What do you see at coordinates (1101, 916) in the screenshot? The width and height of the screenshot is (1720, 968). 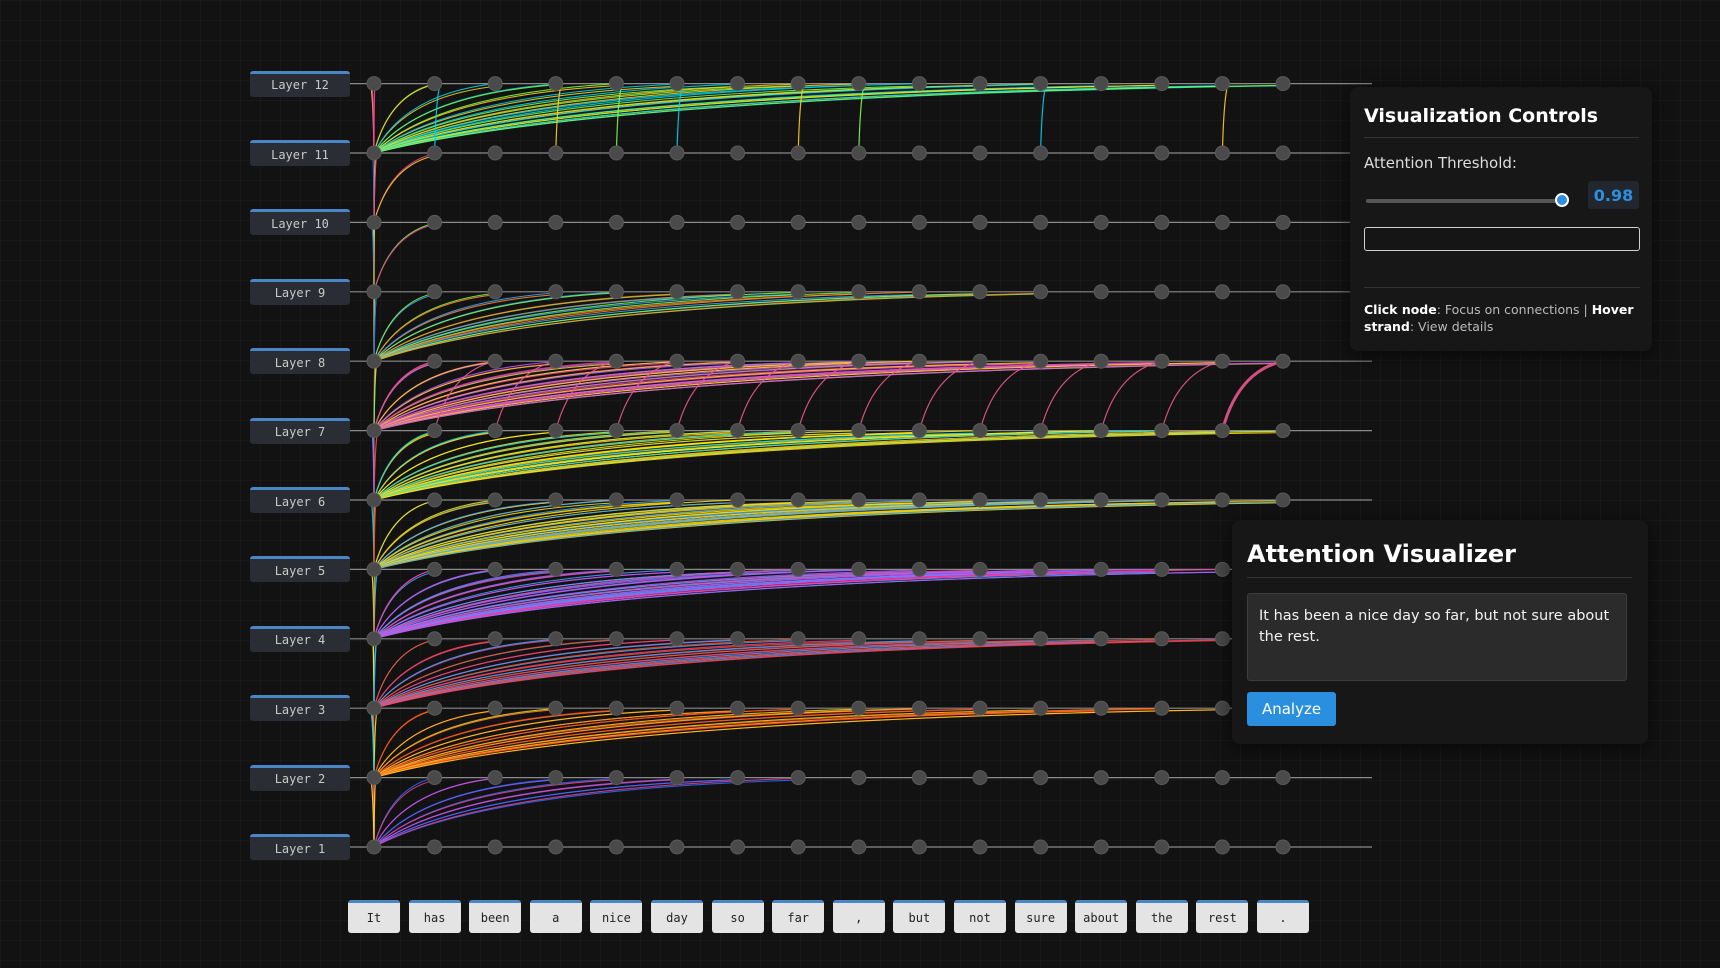 I see `token-box: about` at bounding box center [1101, 916].